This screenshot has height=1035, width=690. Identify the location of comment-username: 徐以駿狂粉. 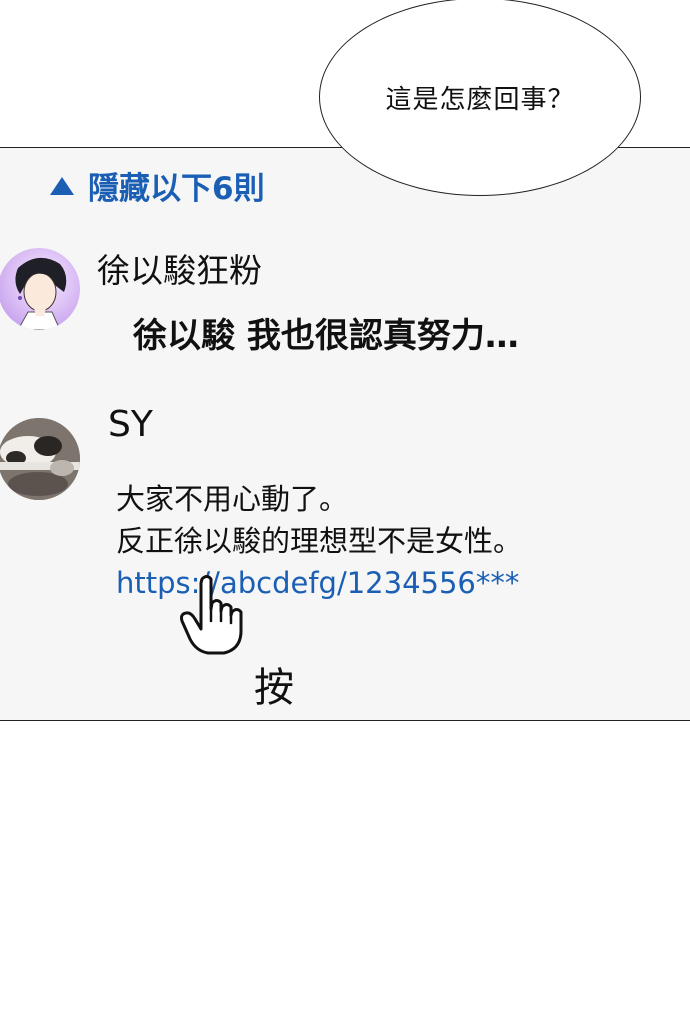
(179, 268).